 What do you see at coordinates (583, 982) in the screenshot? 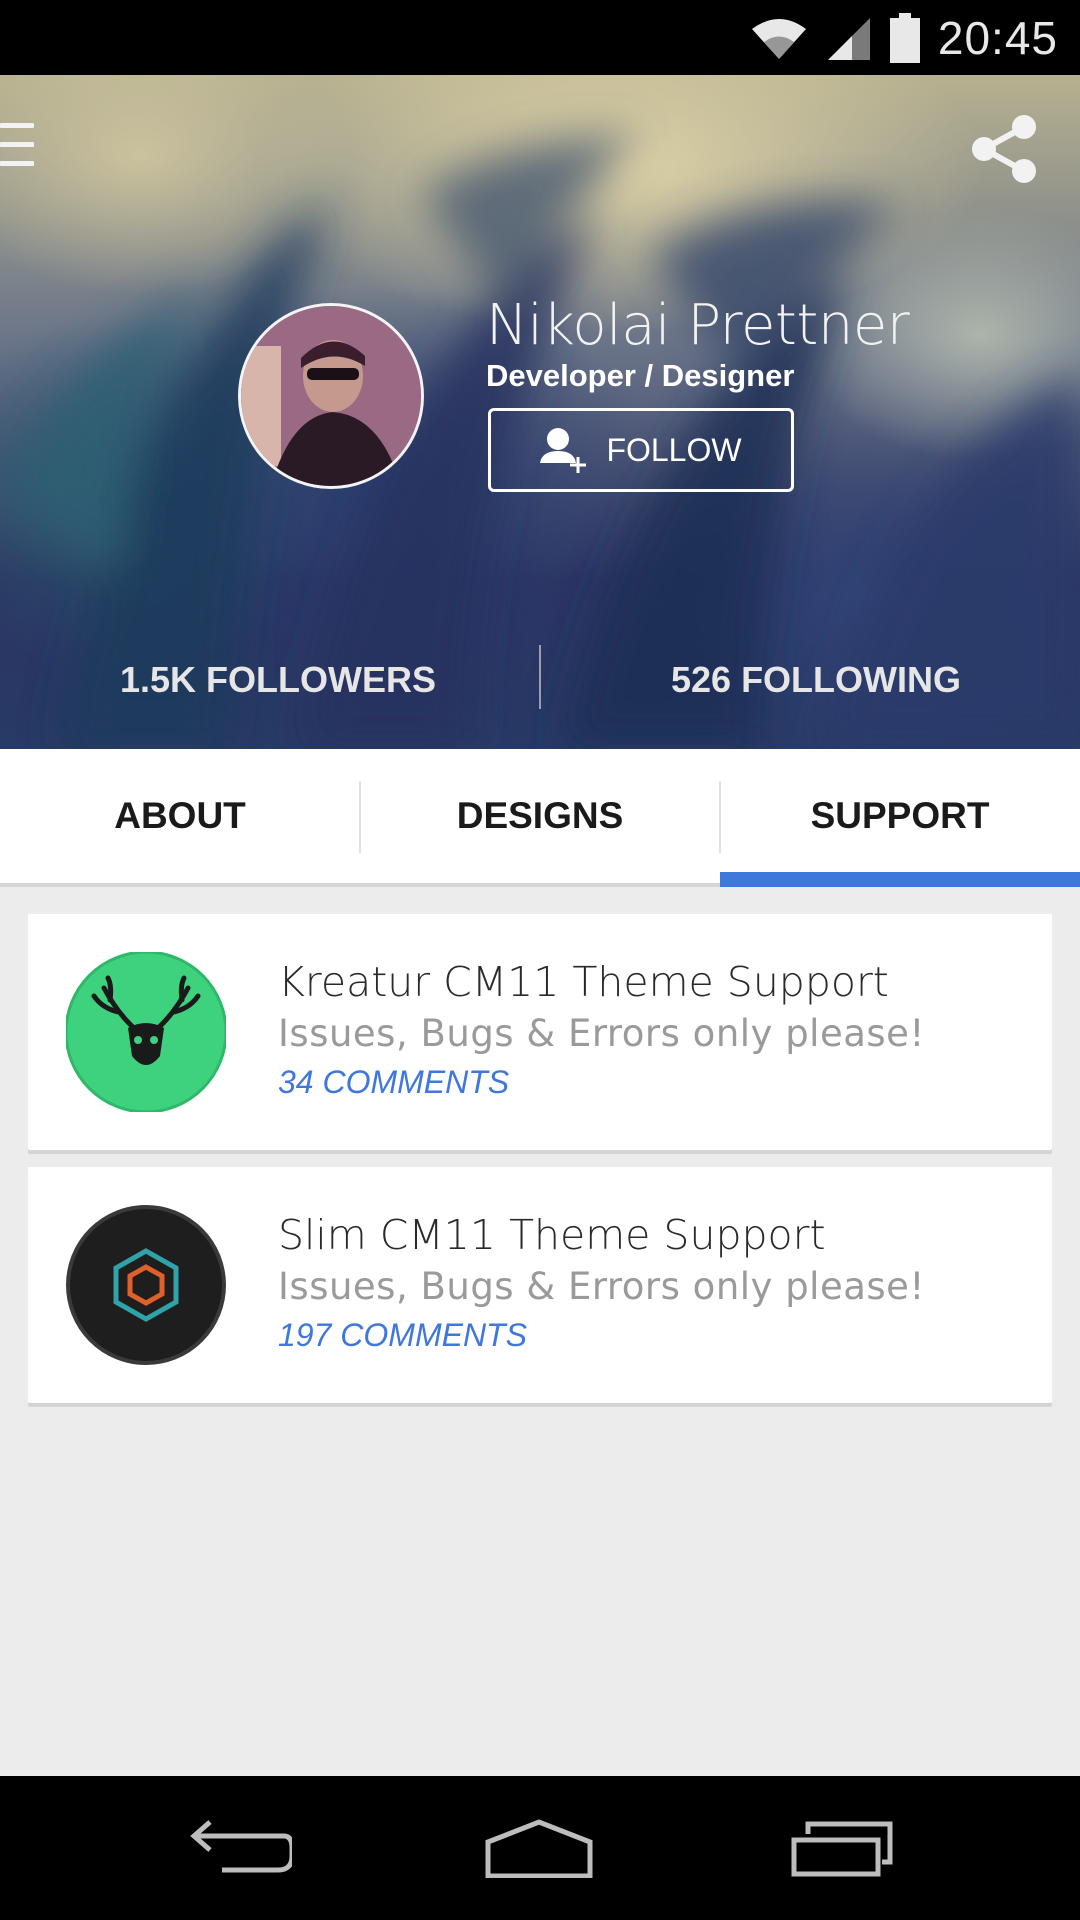
I see `item-title: Kreatur CM11 Theme Support` at bounding box center [583, 982].